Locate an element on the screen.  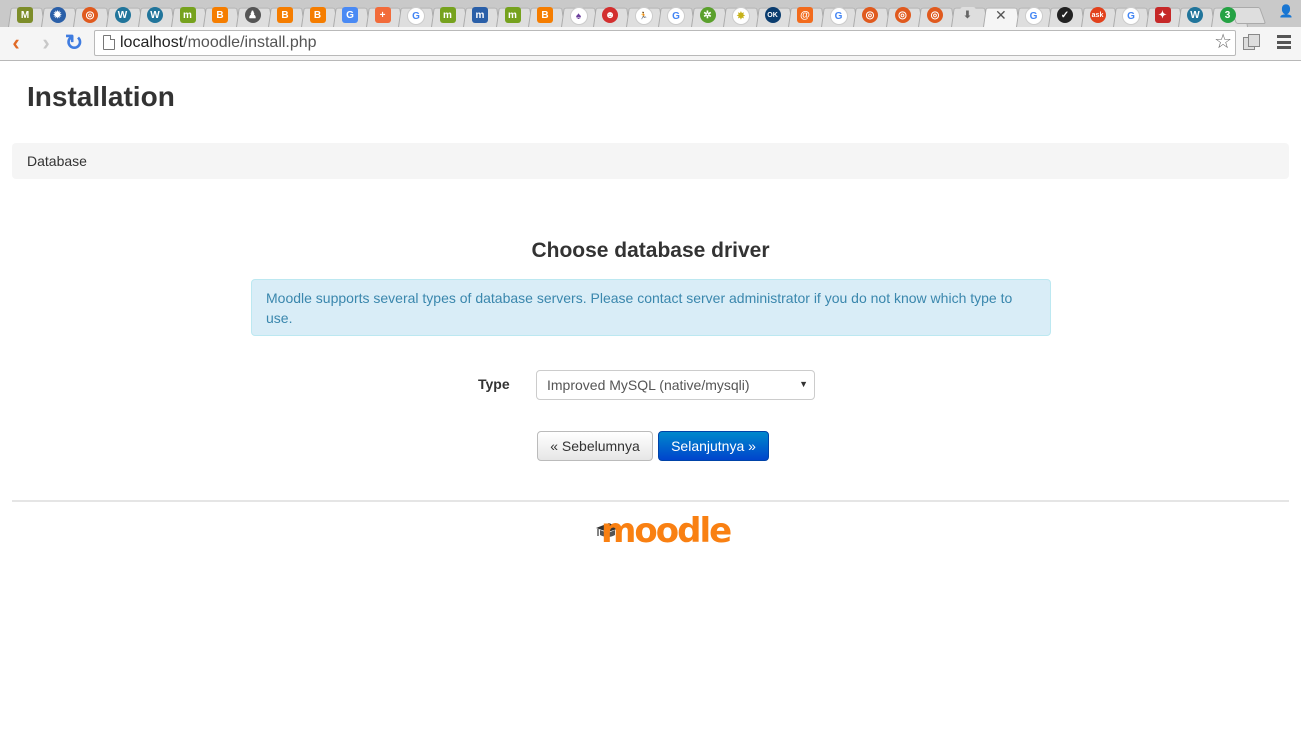
browser-tab: ♟ is located at coordinates (250, 15).